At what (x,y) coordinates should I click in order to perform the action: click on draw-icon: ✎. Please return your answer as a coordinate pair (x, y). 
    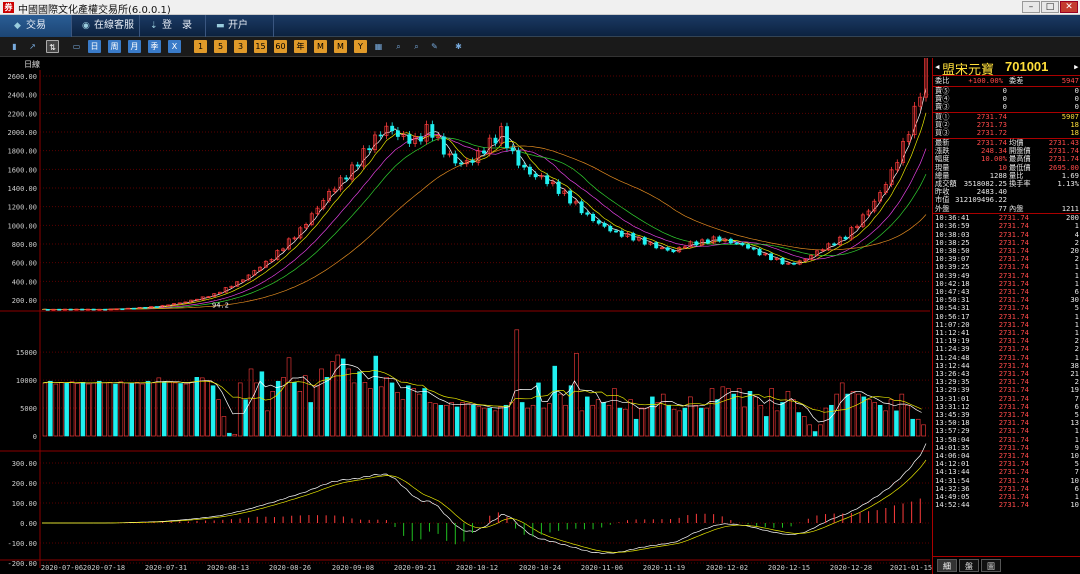
    Looking at the image, I should click on (434, 46).